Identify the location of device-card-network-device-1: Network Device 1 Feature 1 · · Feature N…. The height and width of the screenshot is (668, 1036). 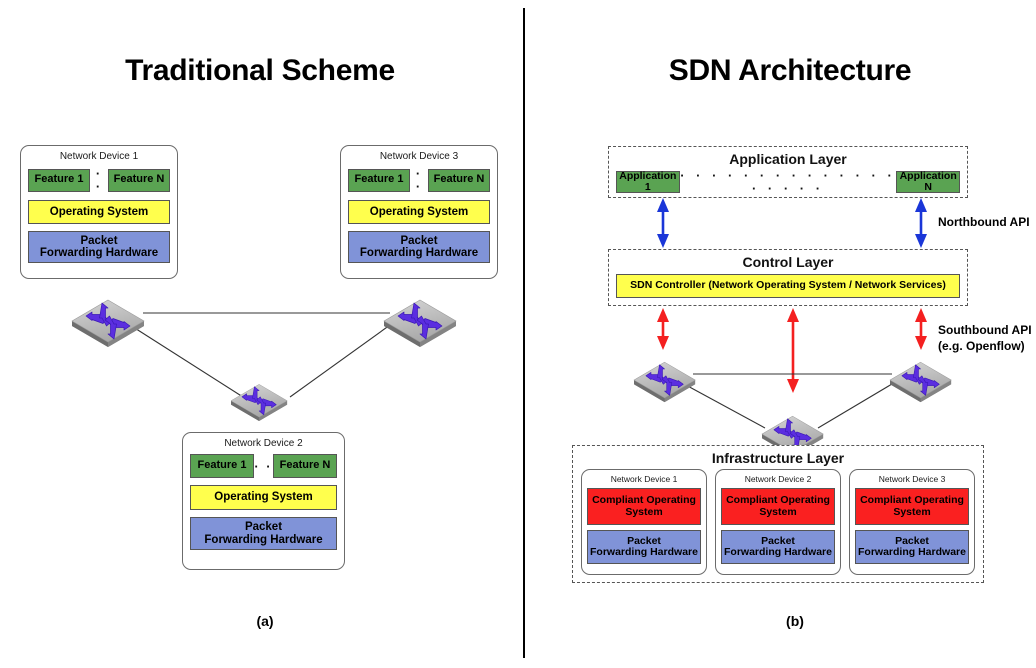
(99, 212).